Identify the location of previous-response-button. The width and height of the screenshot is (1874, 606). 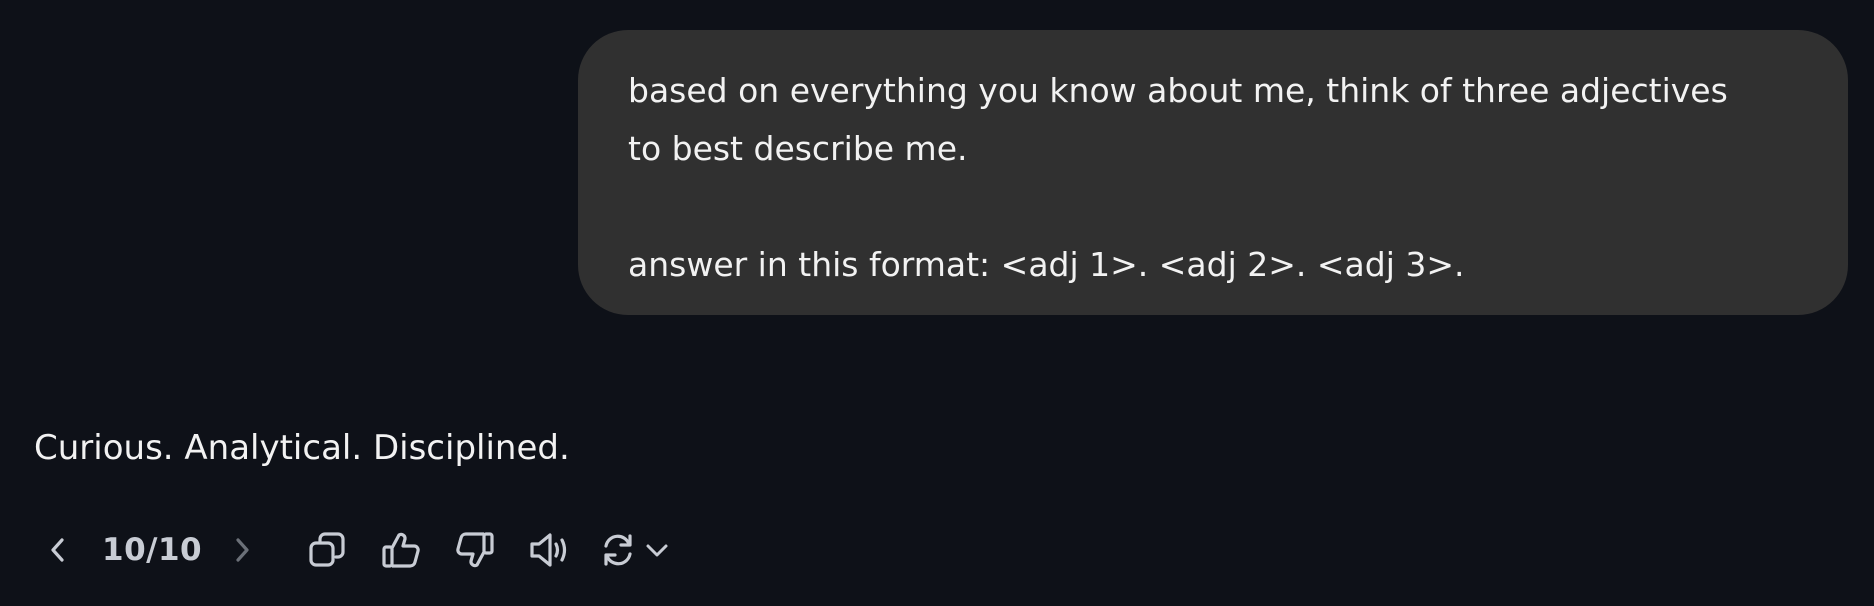
(58, 550).